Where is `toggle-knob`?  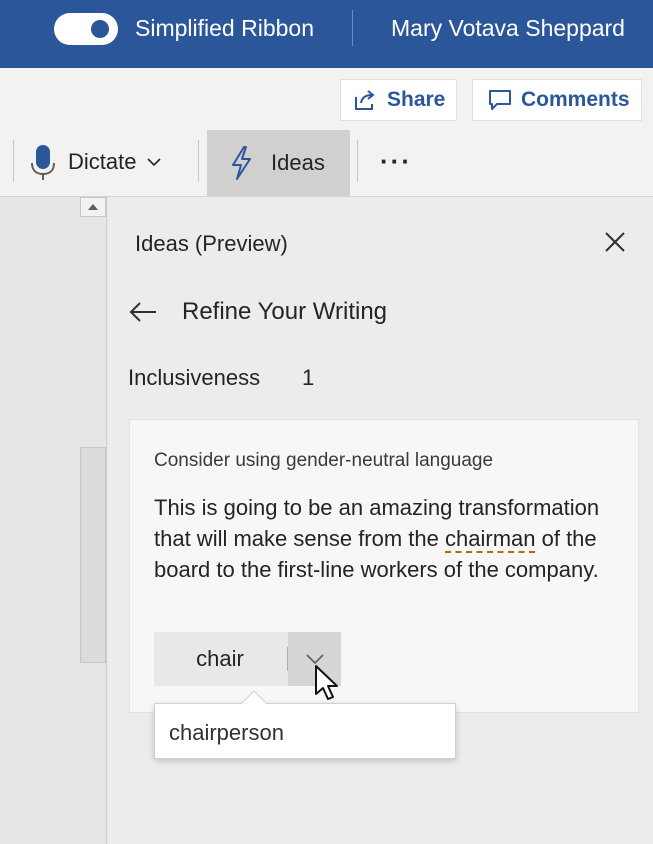 toggle-knob is located at coordinates (100, 29).